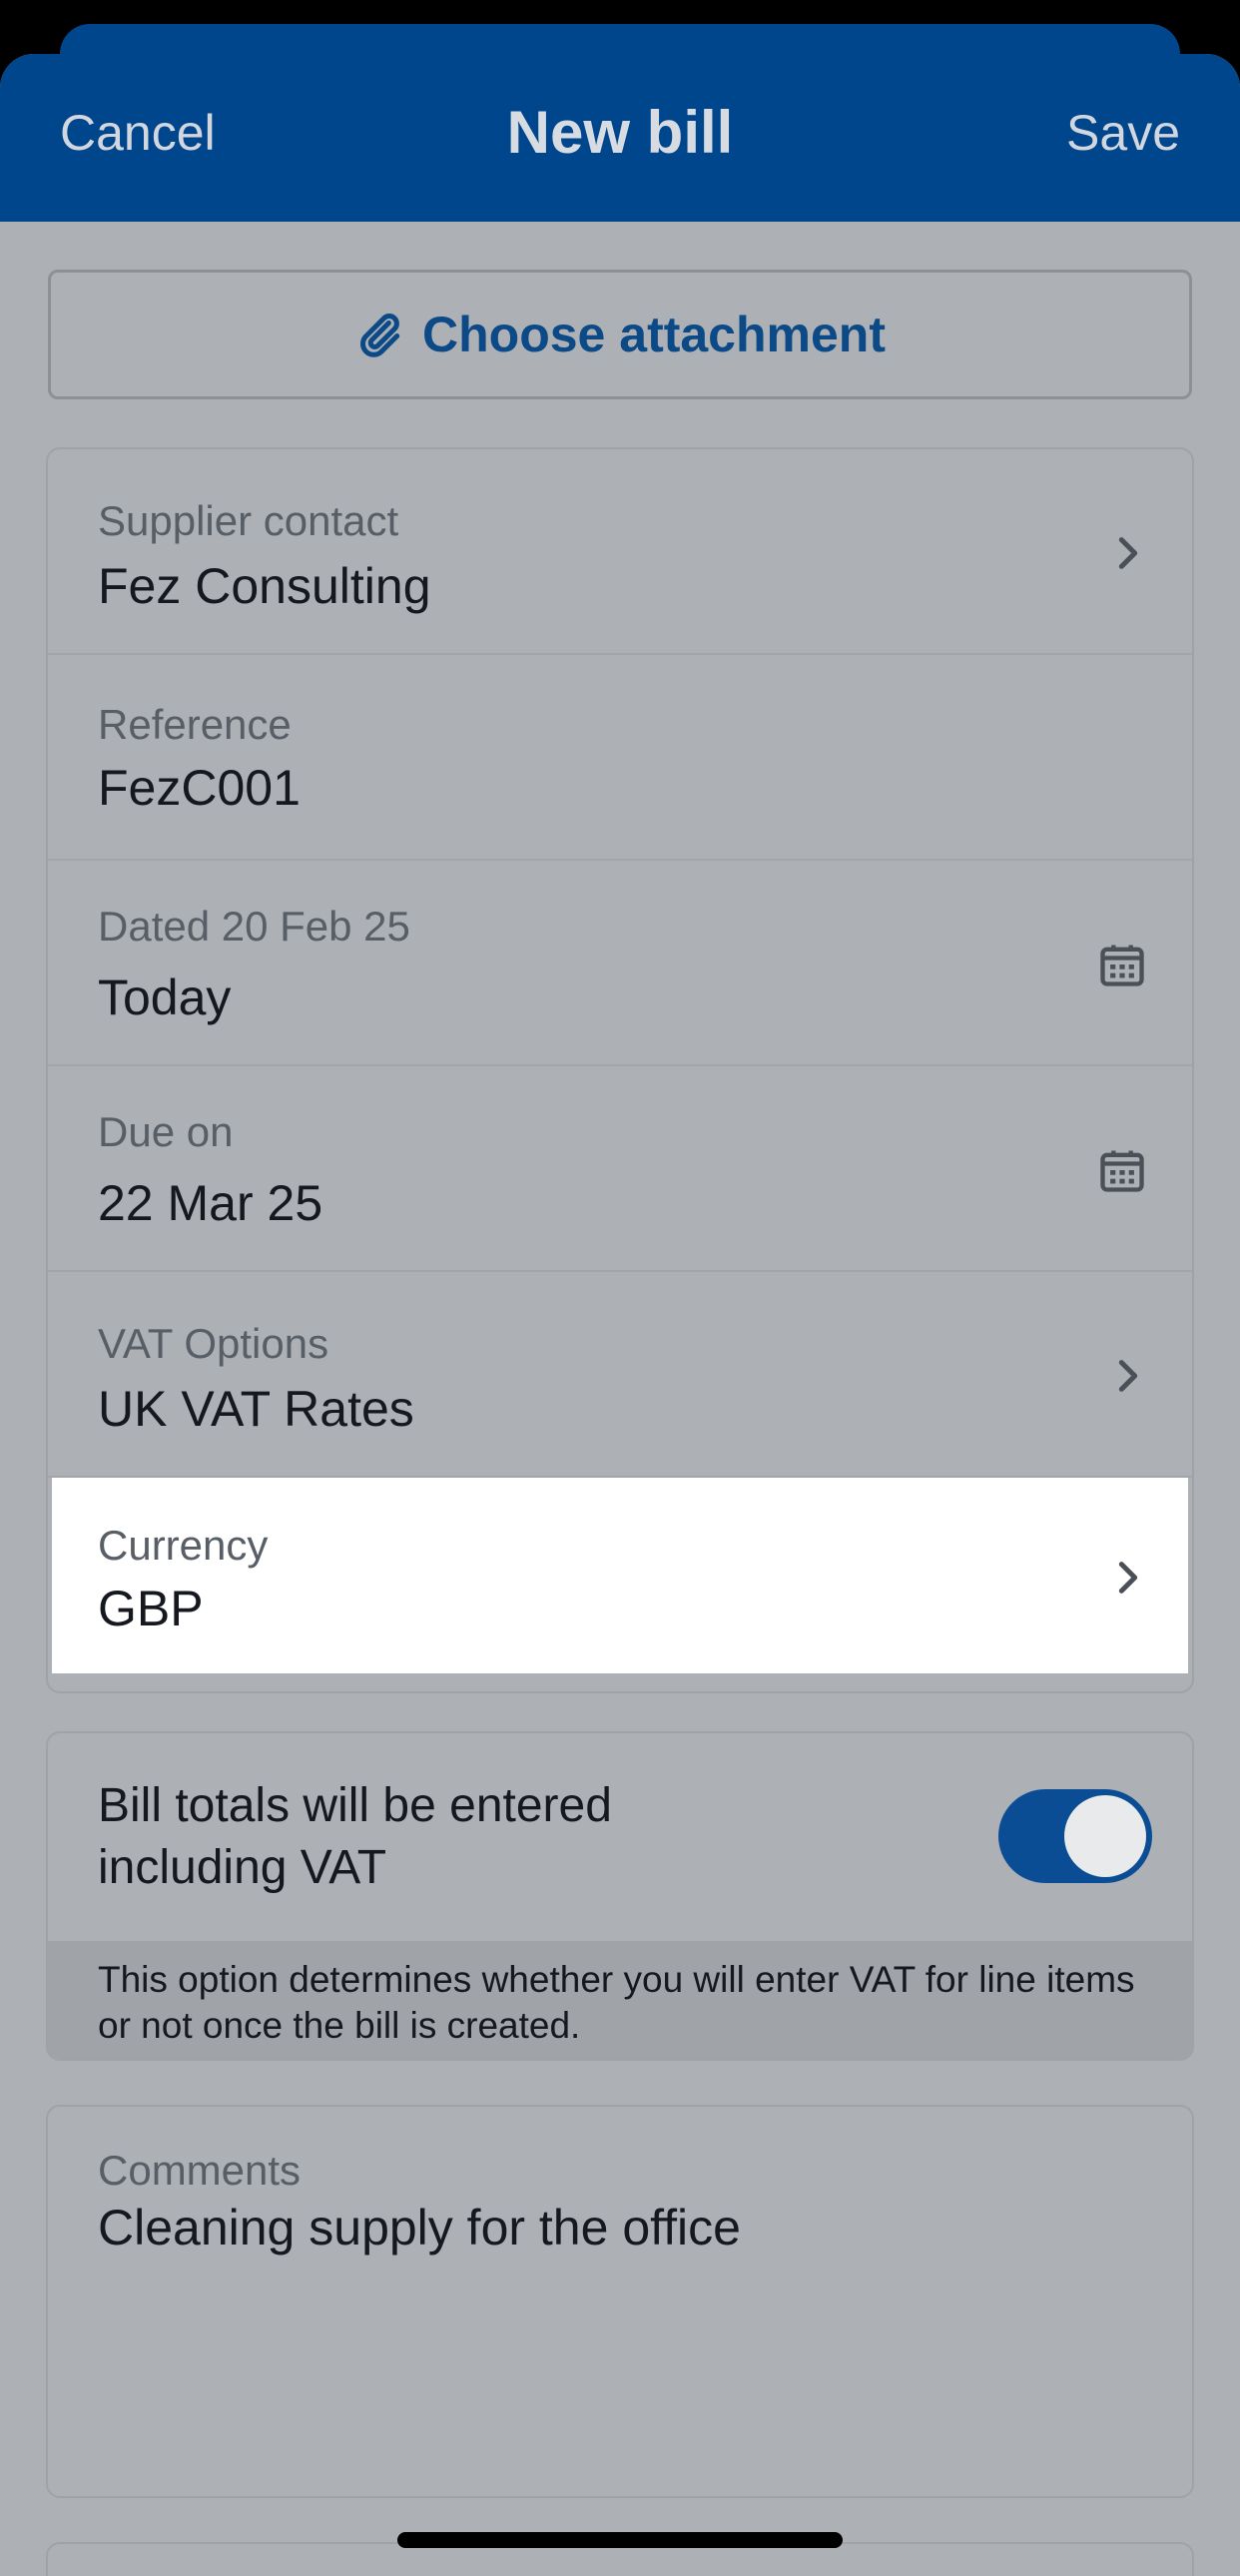  What do you see at coordinates (1123, 133) in the screenshot?
I see `save-button: Save` at bounding box center [1123, 133].